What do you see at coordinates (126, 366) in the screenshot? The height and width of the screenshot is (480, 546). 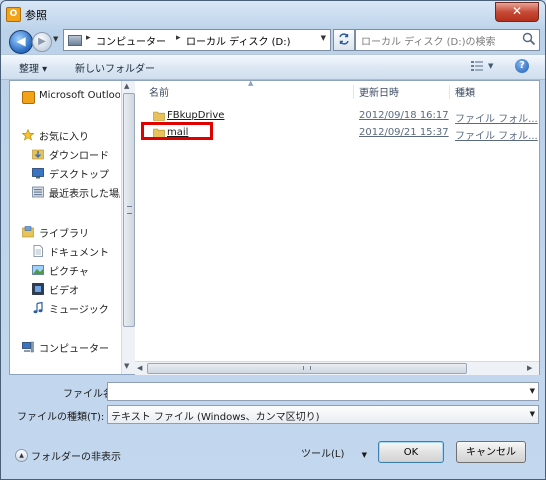 I see `scroll-down-icon: ▼` at bounding box center [126, 366].